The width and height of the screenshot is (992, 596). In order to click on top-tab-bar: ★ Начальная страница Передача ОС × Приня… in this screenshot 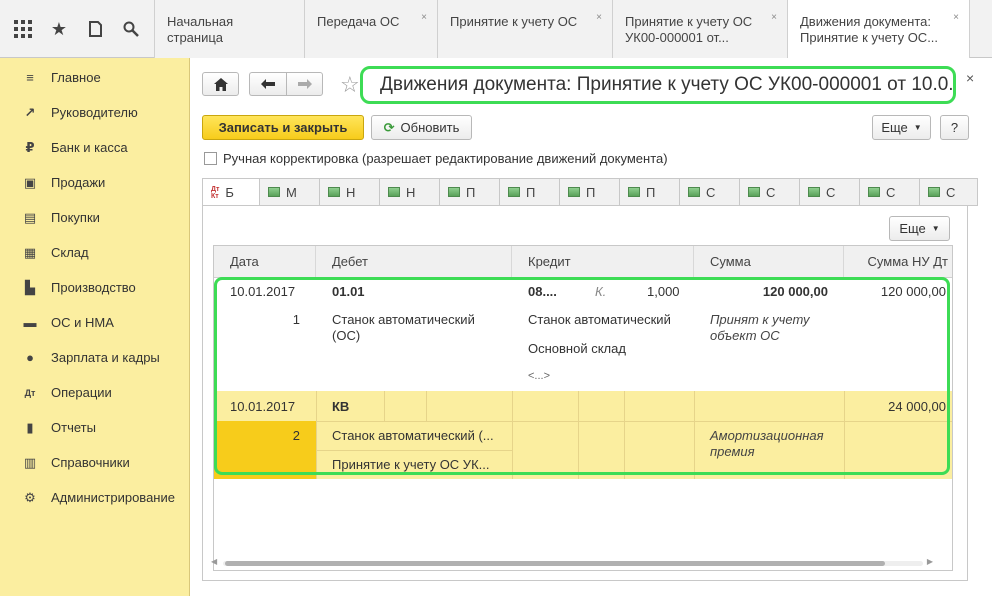, I will do `click(496, 29)`.